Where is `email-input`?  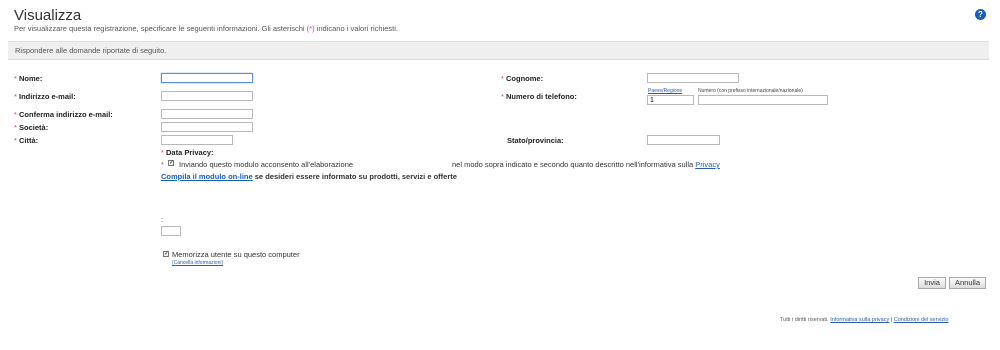
email-input is located at coordinates (207, 96).